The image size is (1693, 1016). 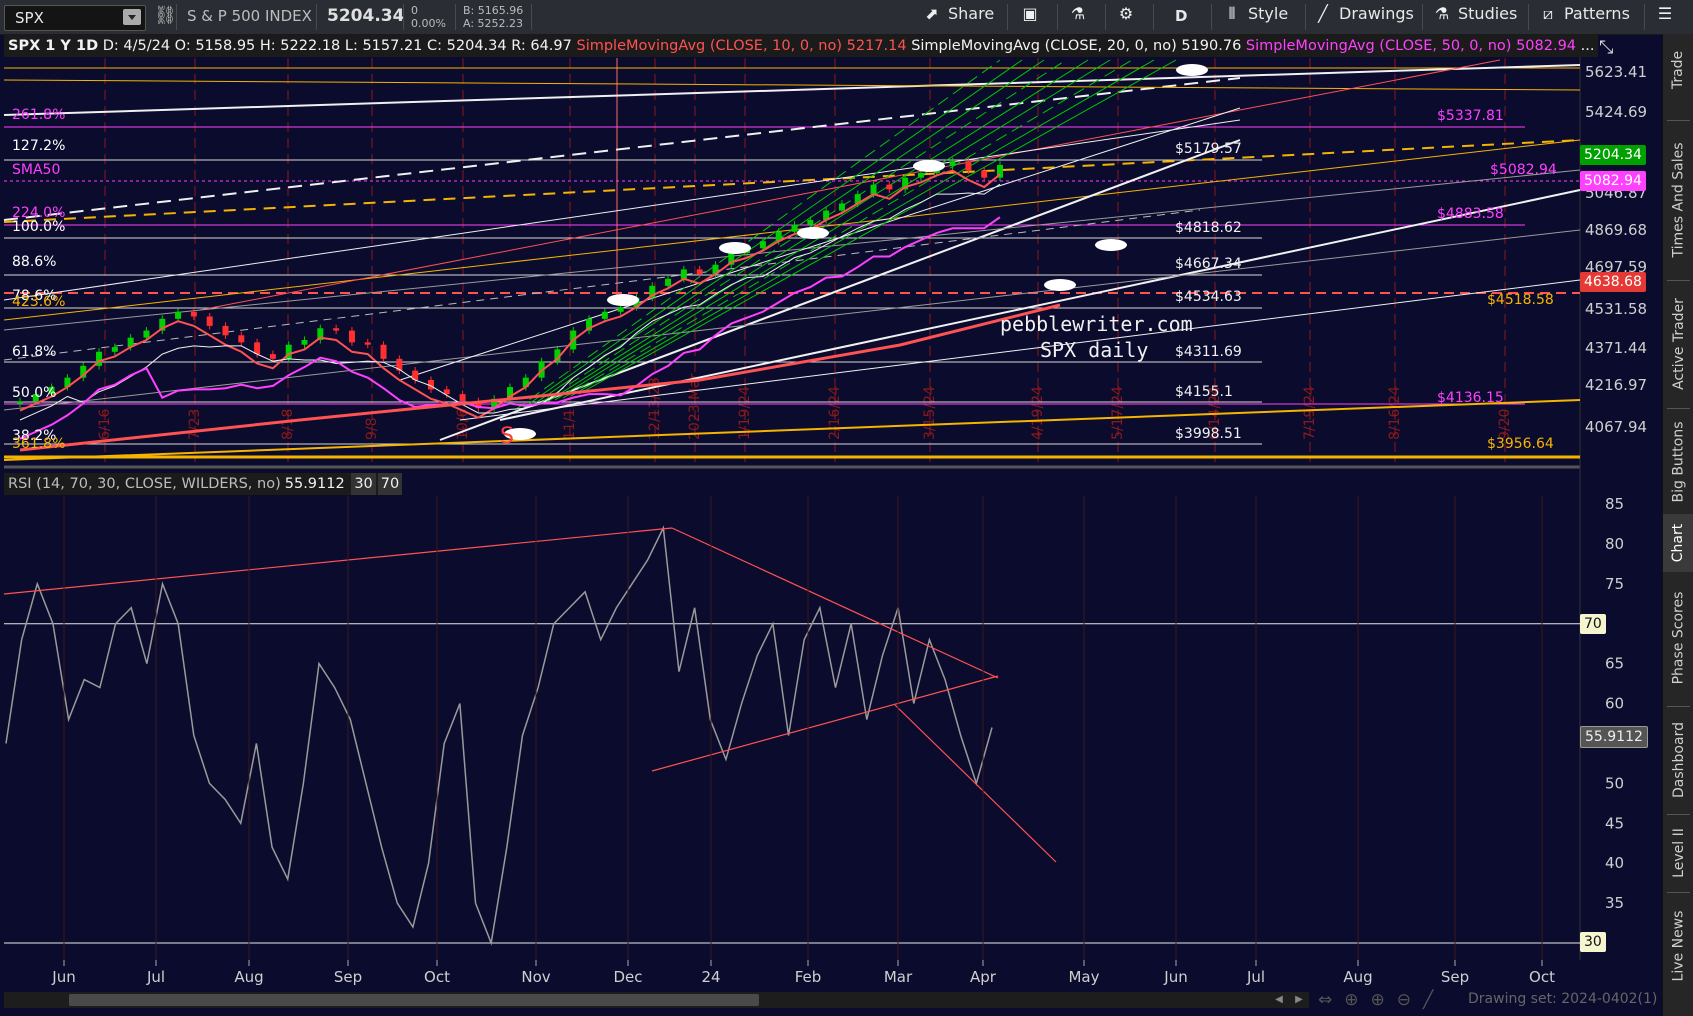 I want to click on level-label-right: $3956.64, so click(x=1520, y=444).